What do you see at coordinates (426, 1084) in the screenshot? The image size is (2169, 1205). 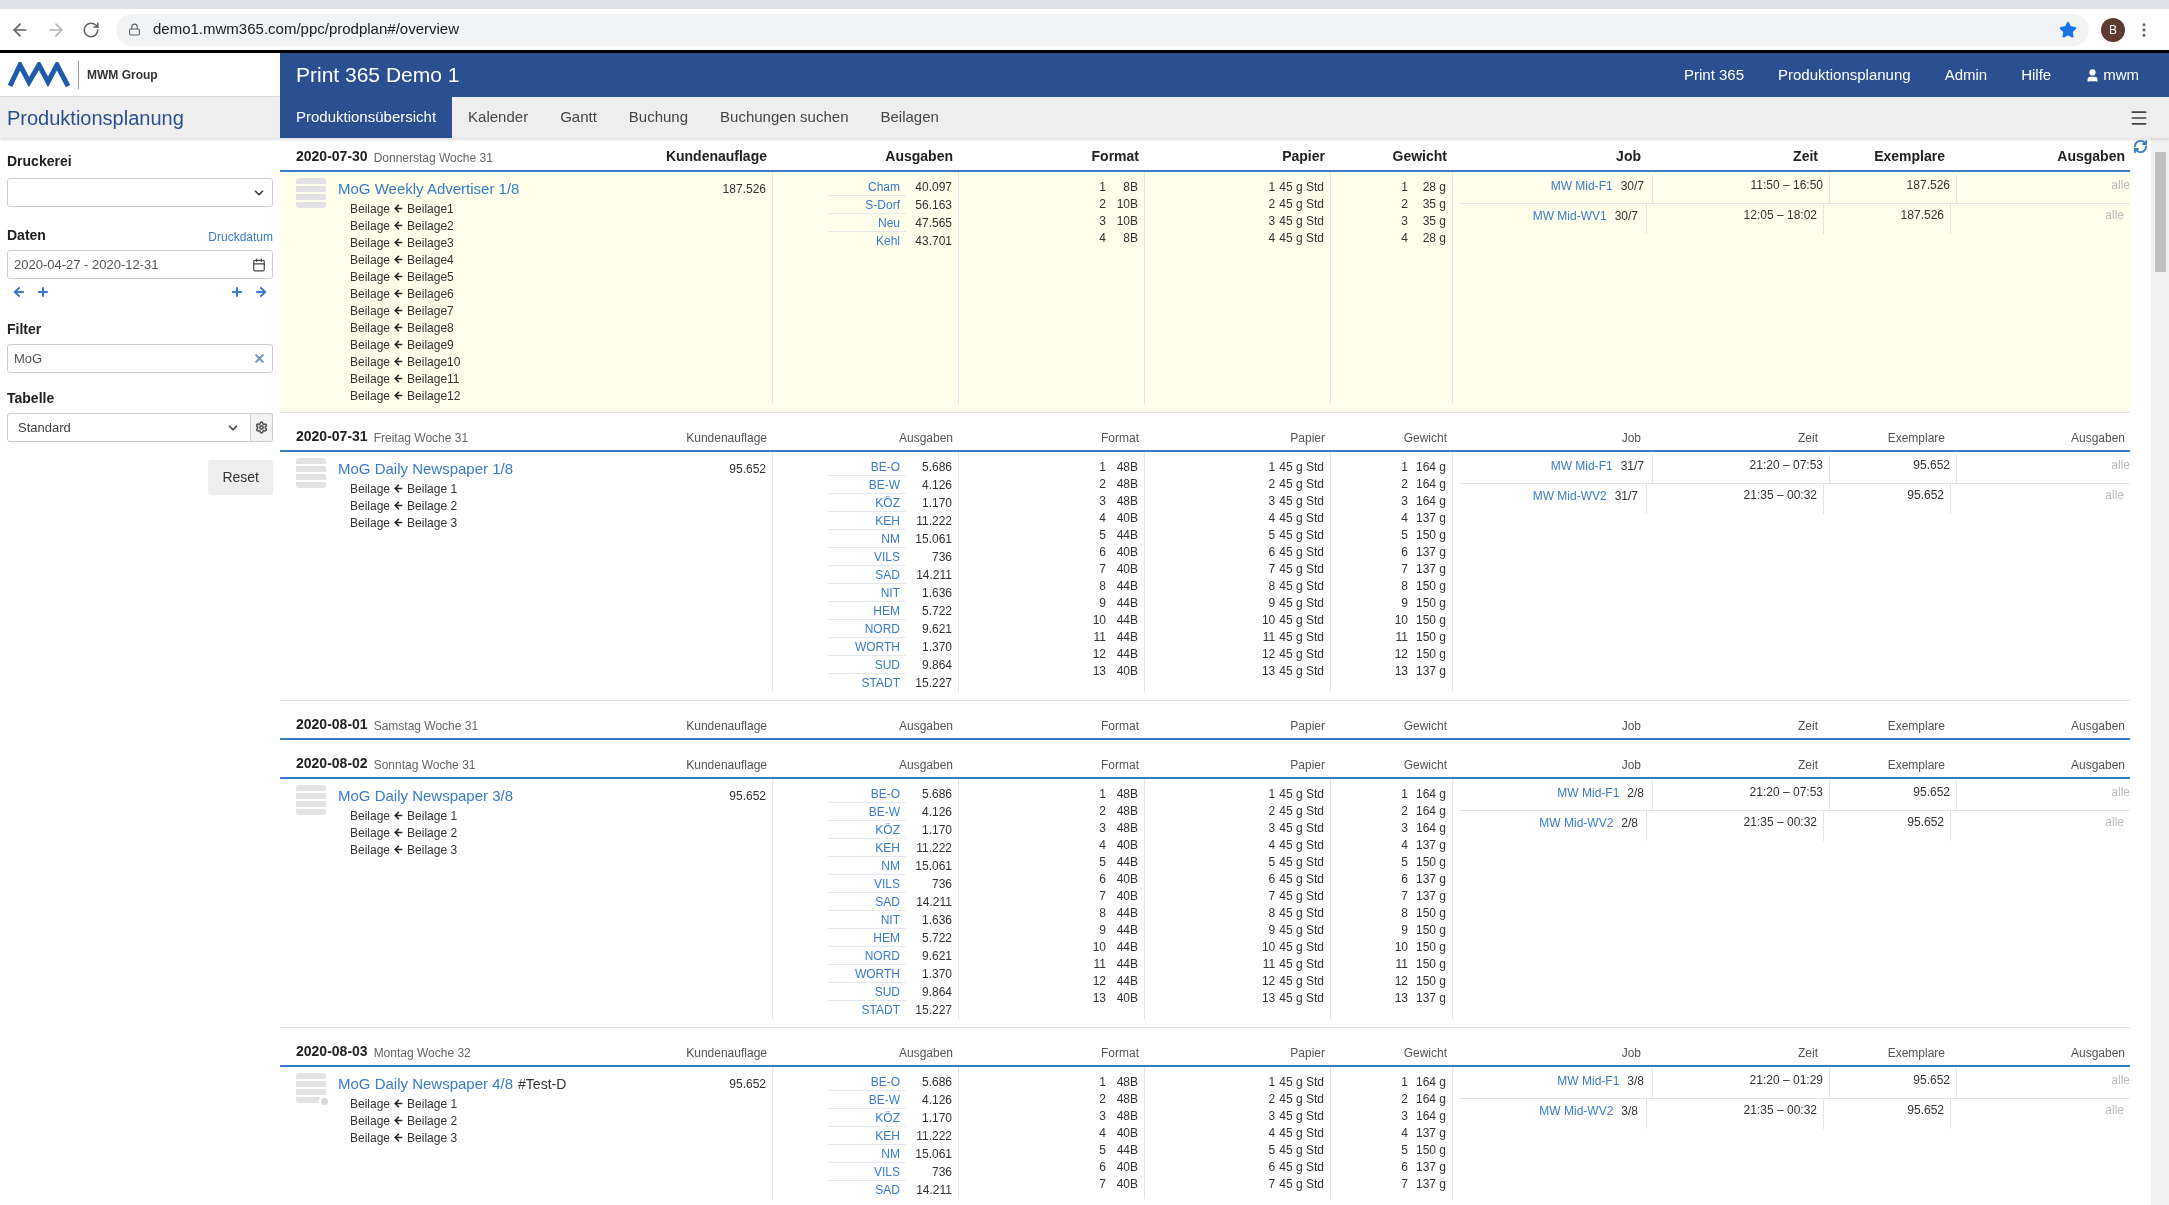 I see `production-title: MoG Daily Newspaper 4/8` at bounding box center [426, 1084].